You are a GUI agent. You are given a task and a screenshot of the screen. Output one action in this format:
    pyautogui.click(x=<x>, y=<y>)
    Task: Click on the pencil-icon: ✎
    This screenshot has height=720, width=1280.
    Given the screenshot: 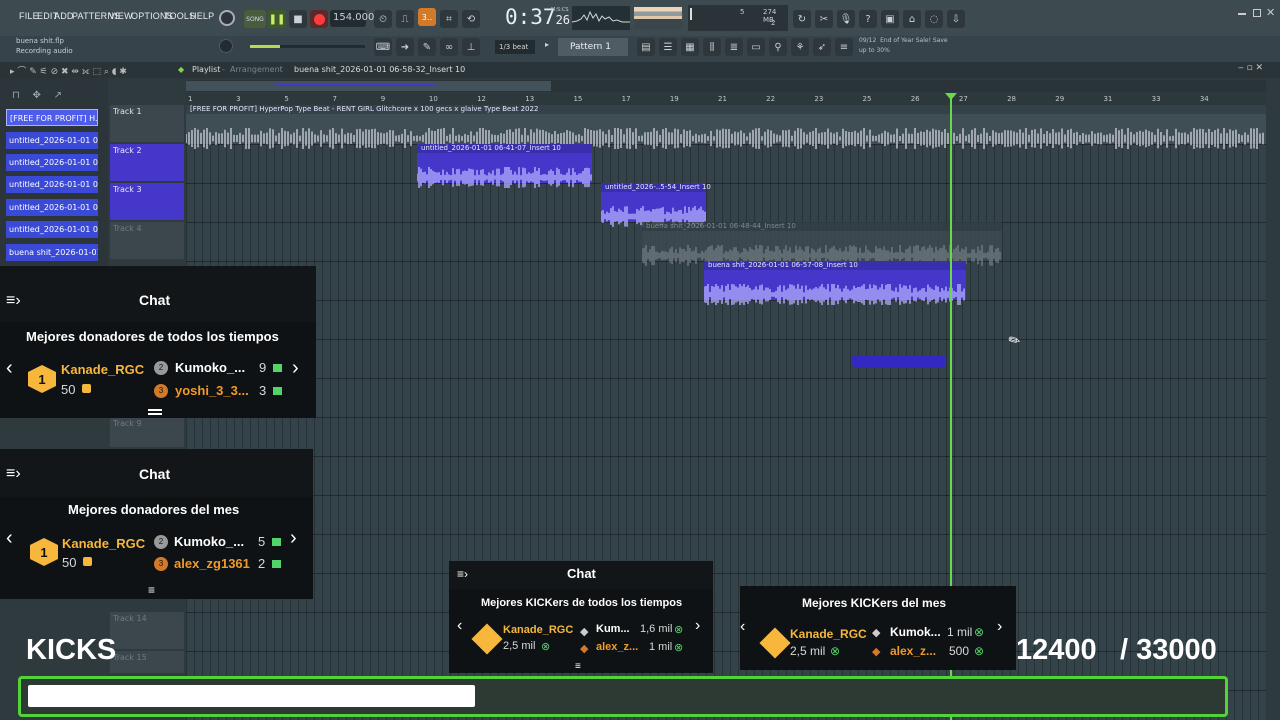 What is the action you would take?
    pyautogui.click(x=427, y=47)
    